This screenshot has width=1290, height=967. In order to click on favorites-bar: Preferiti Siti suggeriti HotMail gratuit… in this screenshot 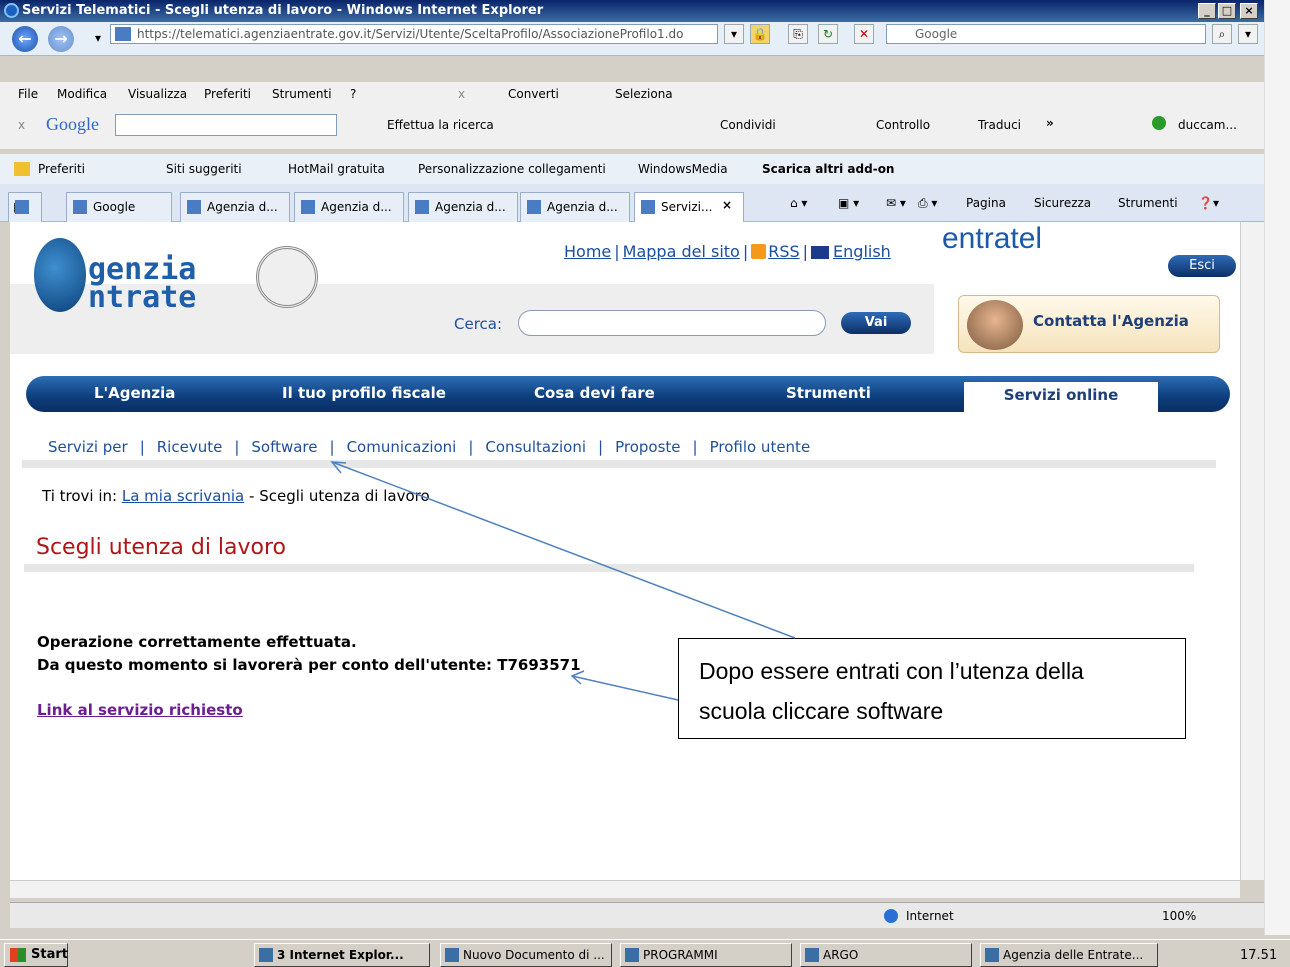, I will do `click(632, 169)`.